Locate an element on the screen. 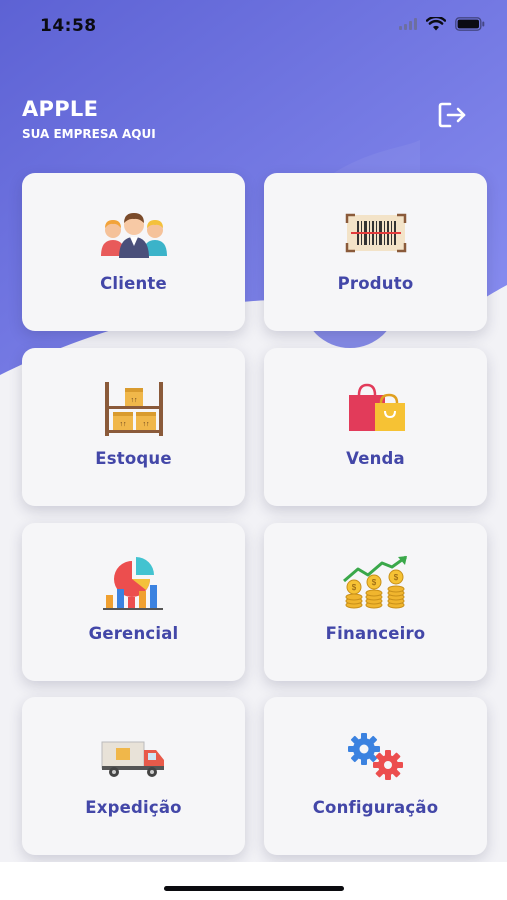 Image resolution: width=507 pixels, height=900 pixels. people-icon is located at coordinates (133, 233).